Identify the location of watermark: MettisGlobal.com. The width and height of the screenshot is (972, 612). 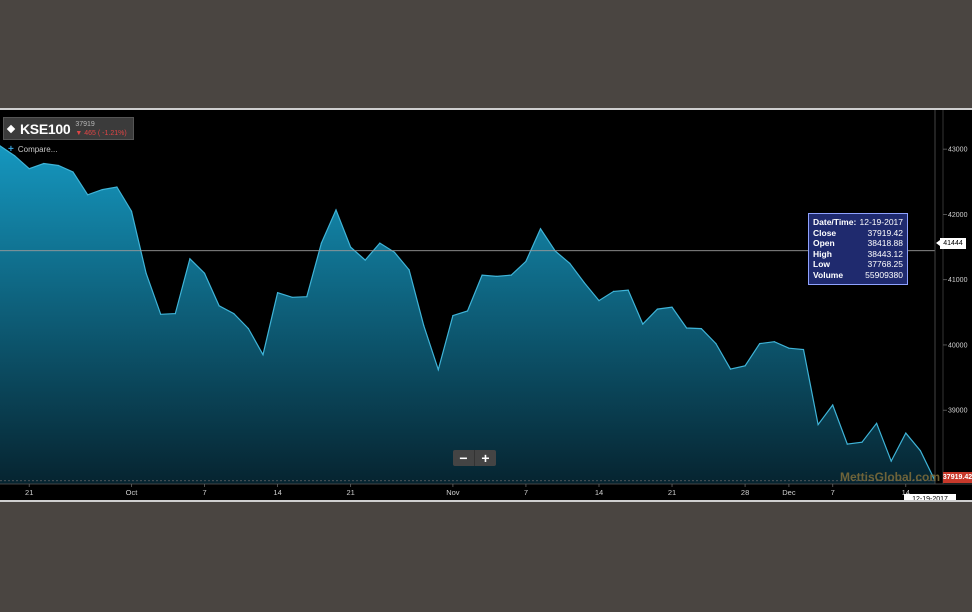
(890, 477).